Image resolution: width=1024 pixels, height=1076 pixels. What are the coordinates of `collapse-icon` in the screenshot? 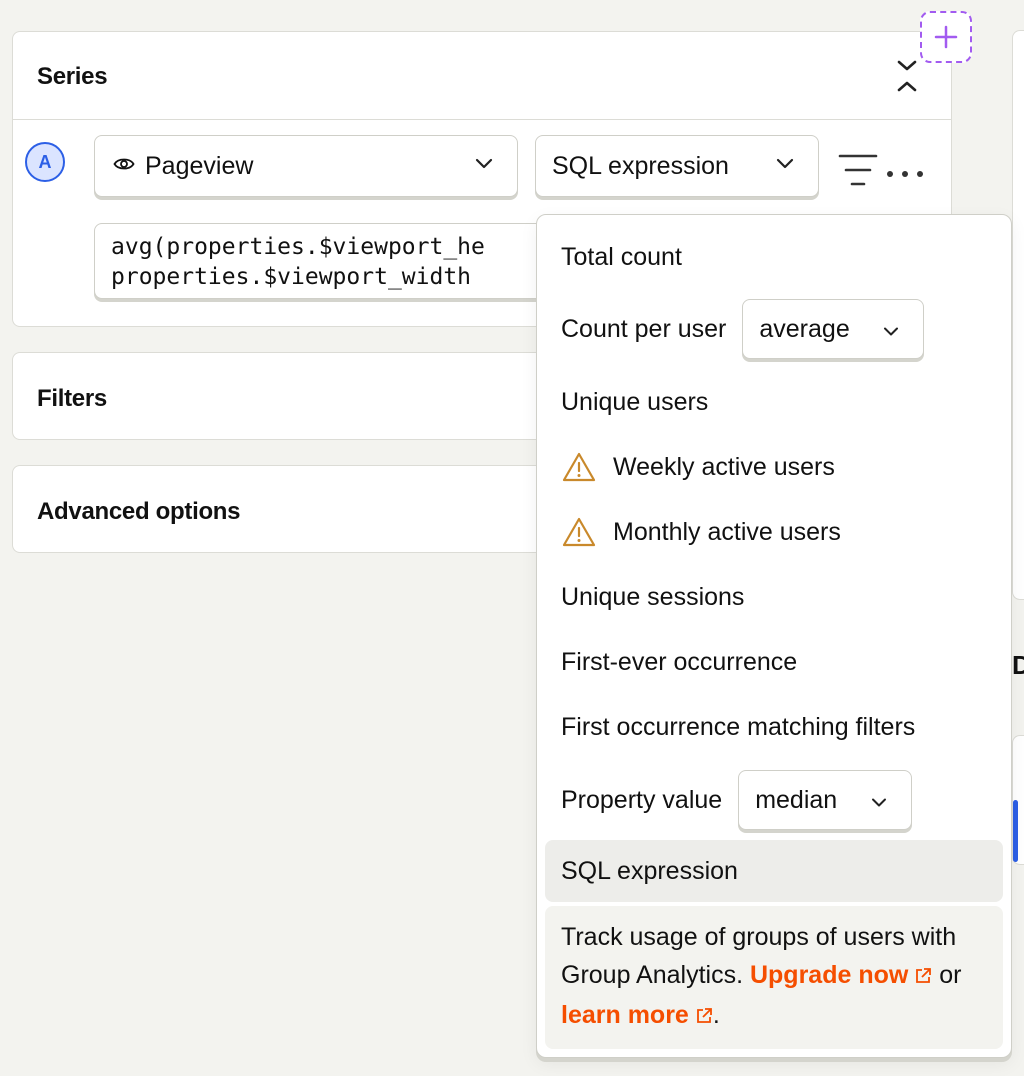 It's located at (907, 76).